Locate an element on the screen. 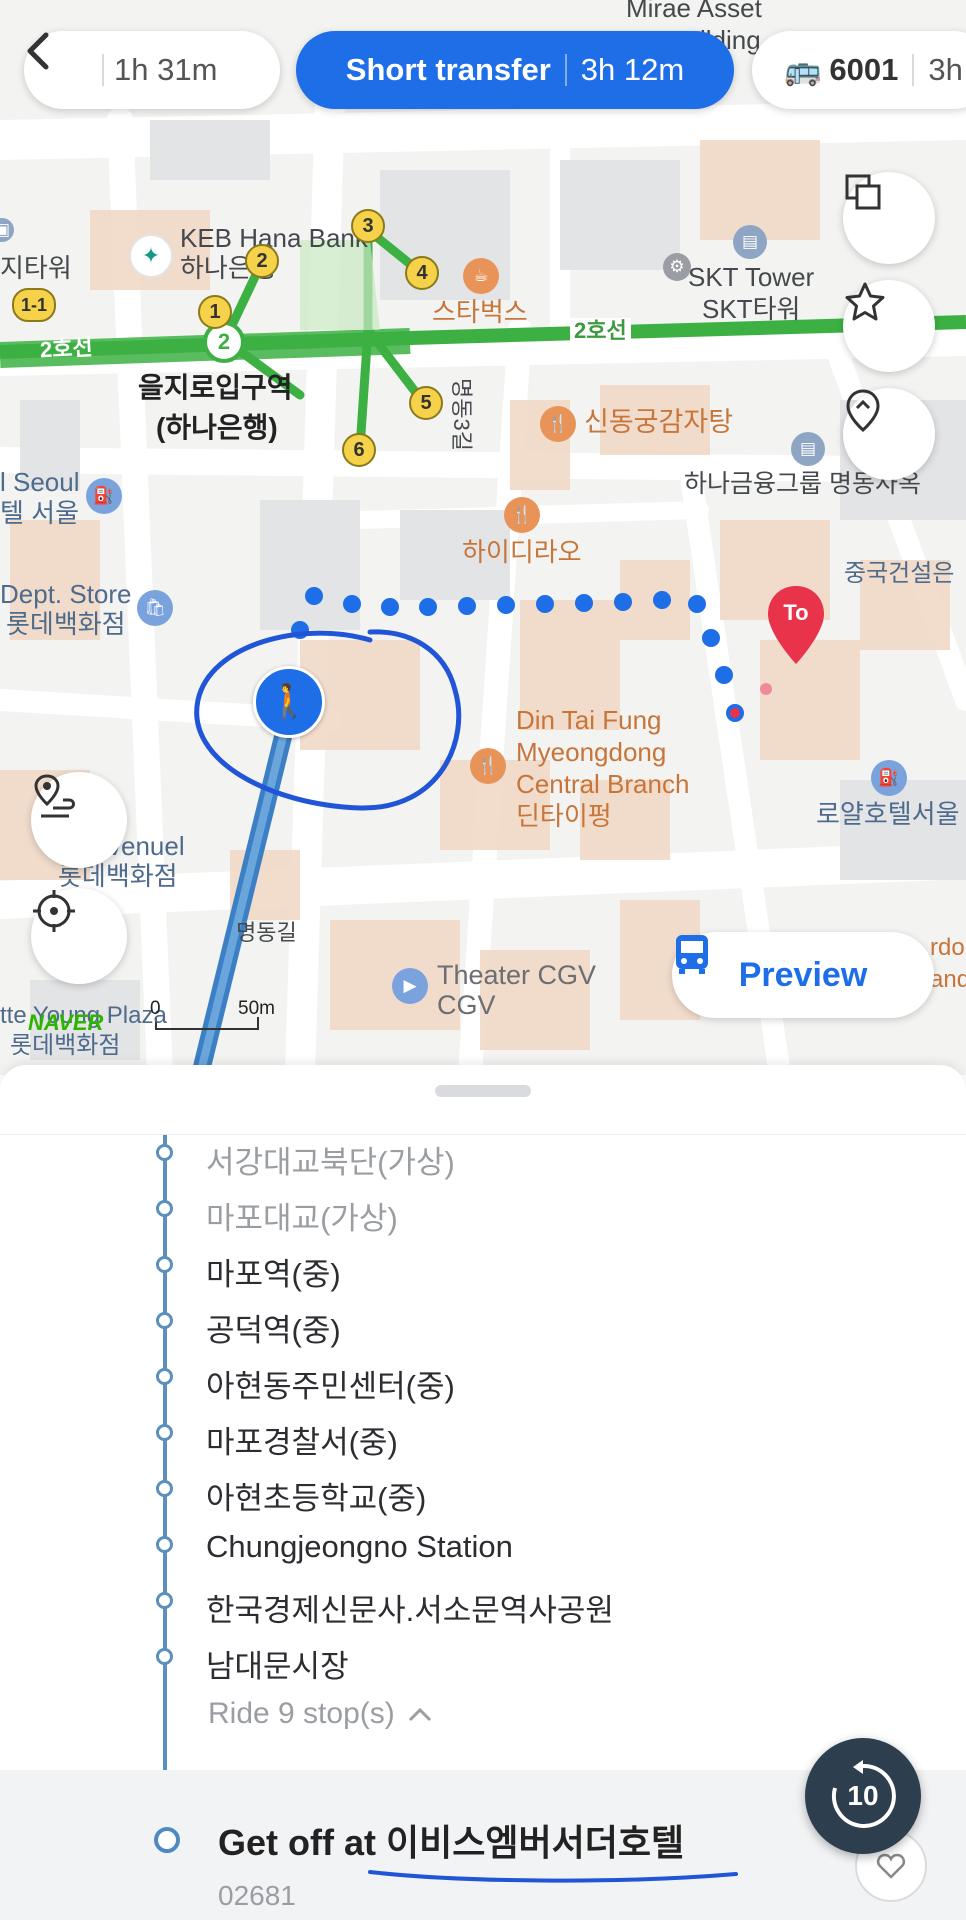 Image resolution: width=966 pixels, height=1920 pixels. stop-name: 남대문시장 is located at coordinates (277, 1663).